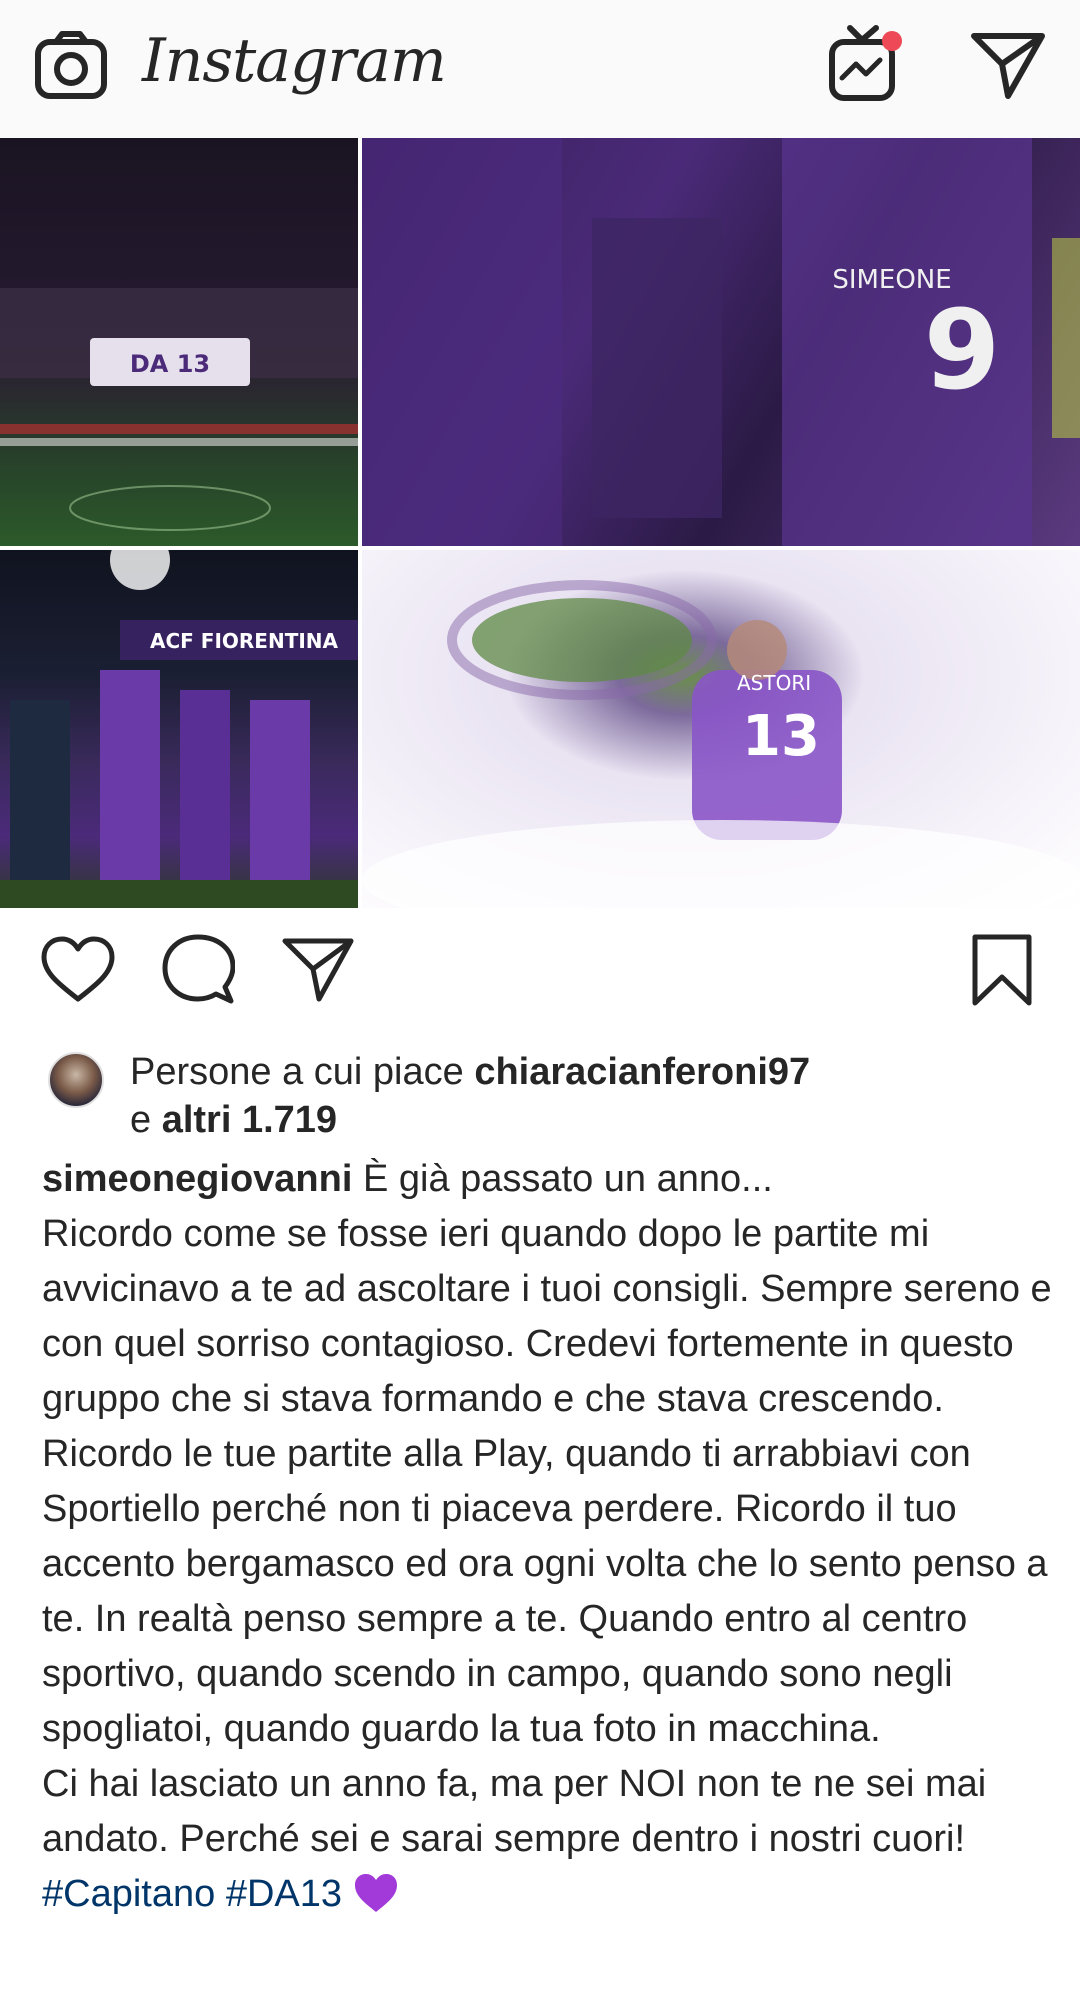 The width and height of the screenshot is (1080, 1991). What do you see at coordinates (170, 364) in the screenshot?
I see `banner-text: DA 13` at bounding box center [170, 364].